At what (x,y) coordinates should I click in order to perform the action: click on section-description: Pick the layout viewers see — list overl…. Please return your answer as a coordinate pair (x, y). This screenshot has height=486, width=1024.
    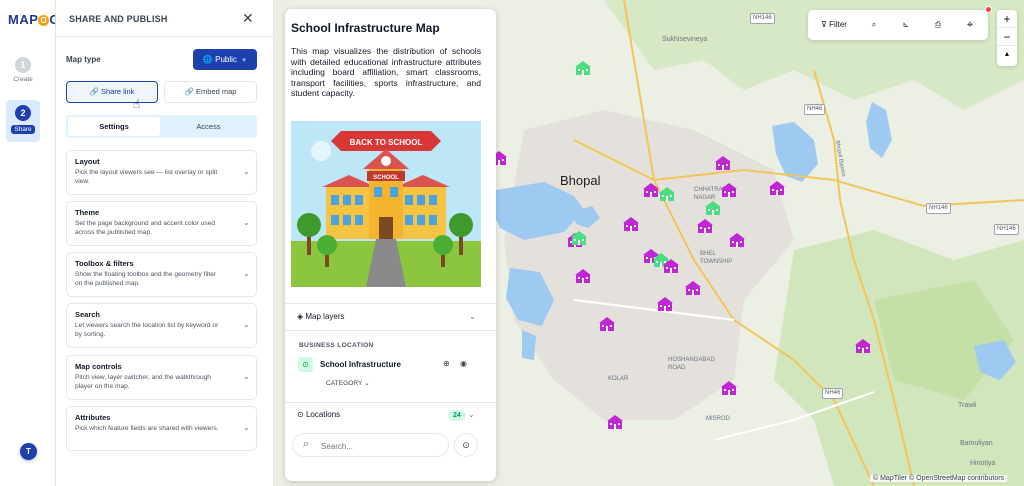
    Looking at the image, I should click on (146, 177).